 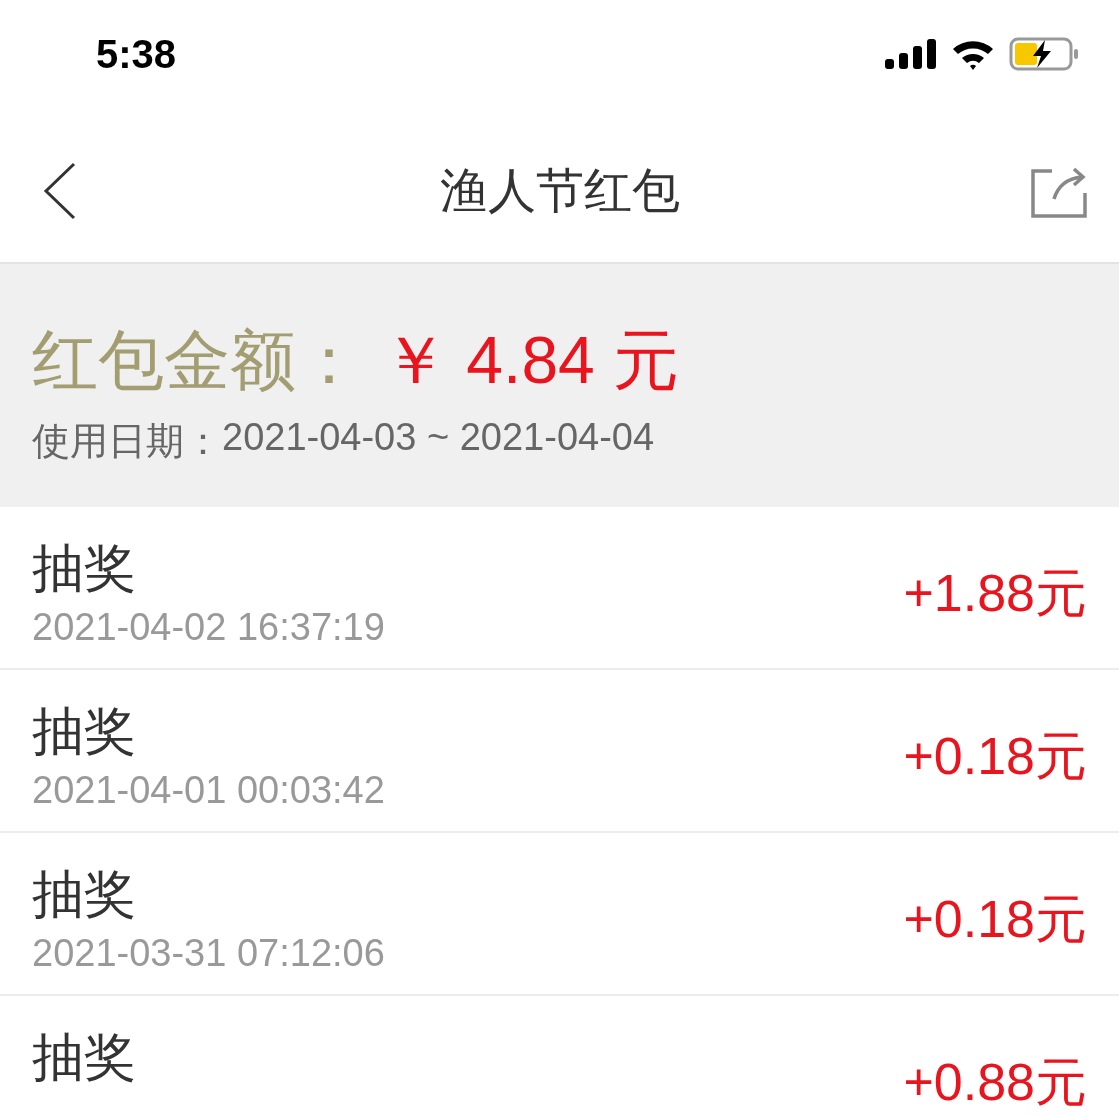 What do you see at coordinates (531, 360) in the screenshot?
I see `total-amount: ￥ 4.84 元` at bounding box center [531, 360].